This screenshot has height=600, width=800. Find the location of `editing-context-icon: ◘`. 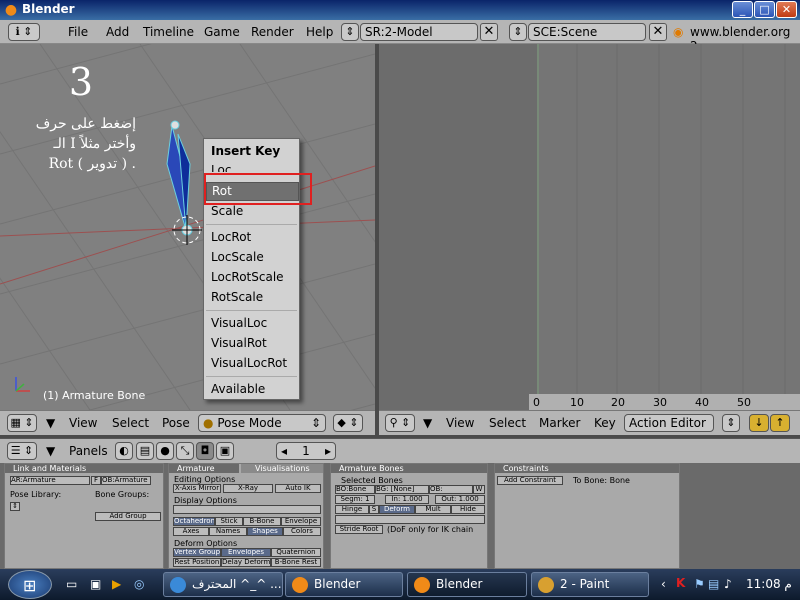

editing-context-icon: ◘ is located at coordinates (205, 451).